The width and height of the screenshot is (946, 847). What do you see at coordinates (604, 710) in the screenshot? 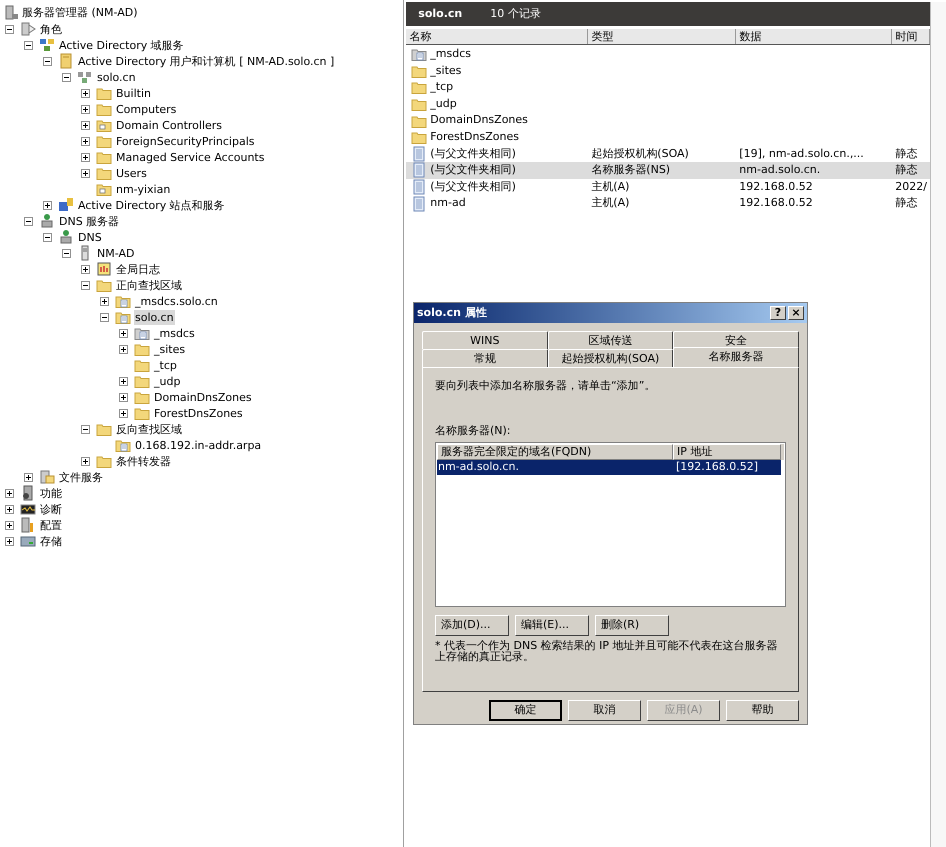
I see `dialog-button: 取消` at bounding box center [604, 710].